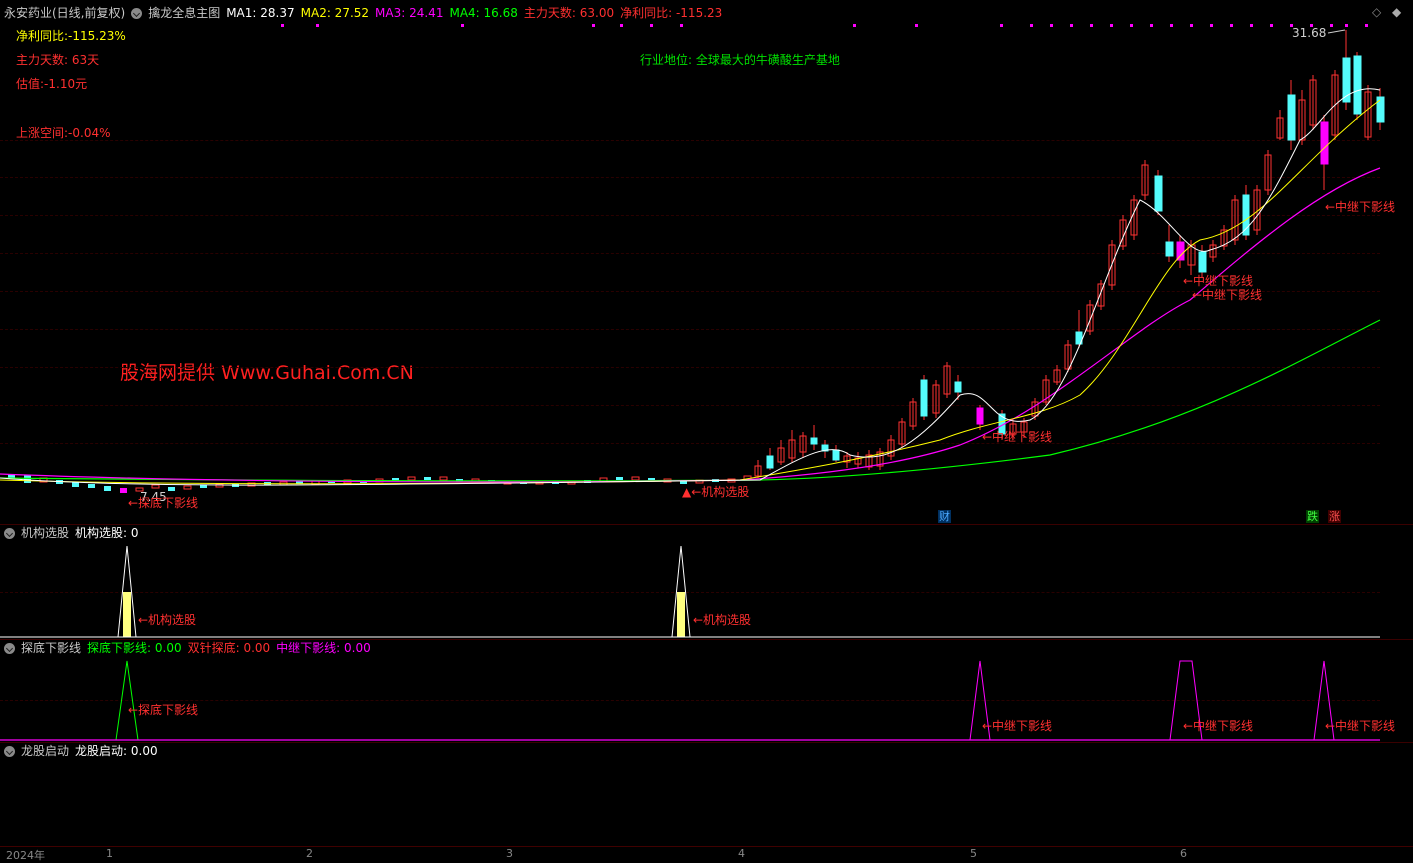 Image resolution: width=1413 pixels, height=863 pixels. Describe the element at coordinates (1017, 726) in the screenshot. I see `mid-shadow-label-1: ←中继下影线` at that location.